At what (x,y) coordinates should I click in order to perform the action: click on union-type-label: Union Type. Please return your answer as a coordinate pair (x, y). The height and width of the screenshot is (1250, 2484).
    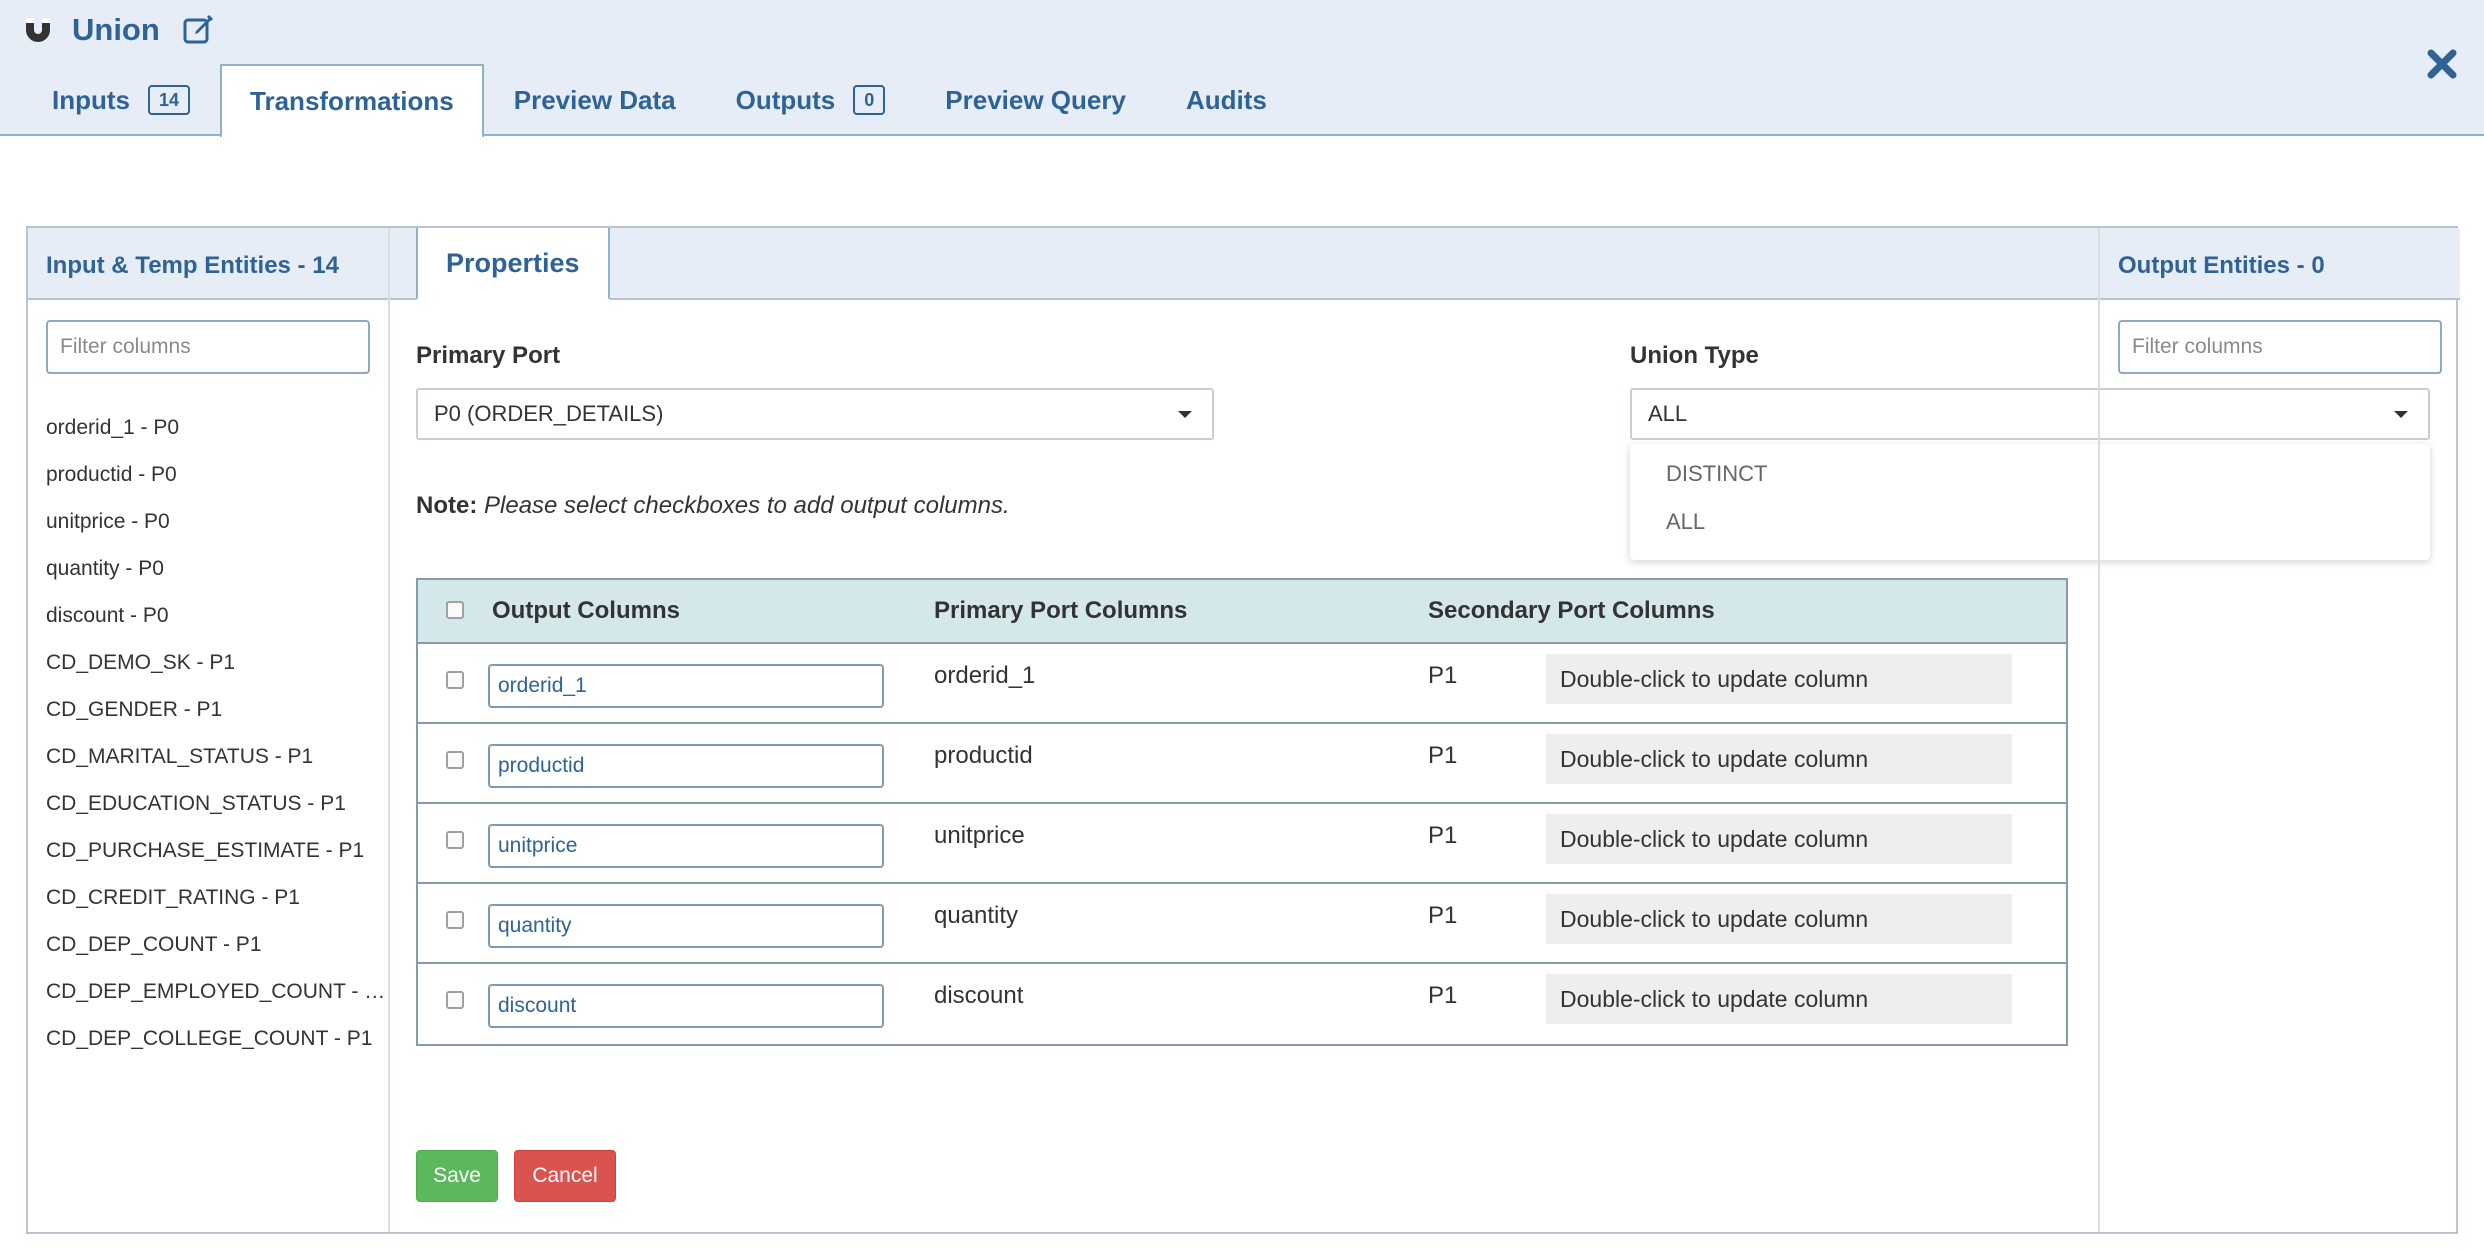
    Looking at the image, I should click on (1694, 355).